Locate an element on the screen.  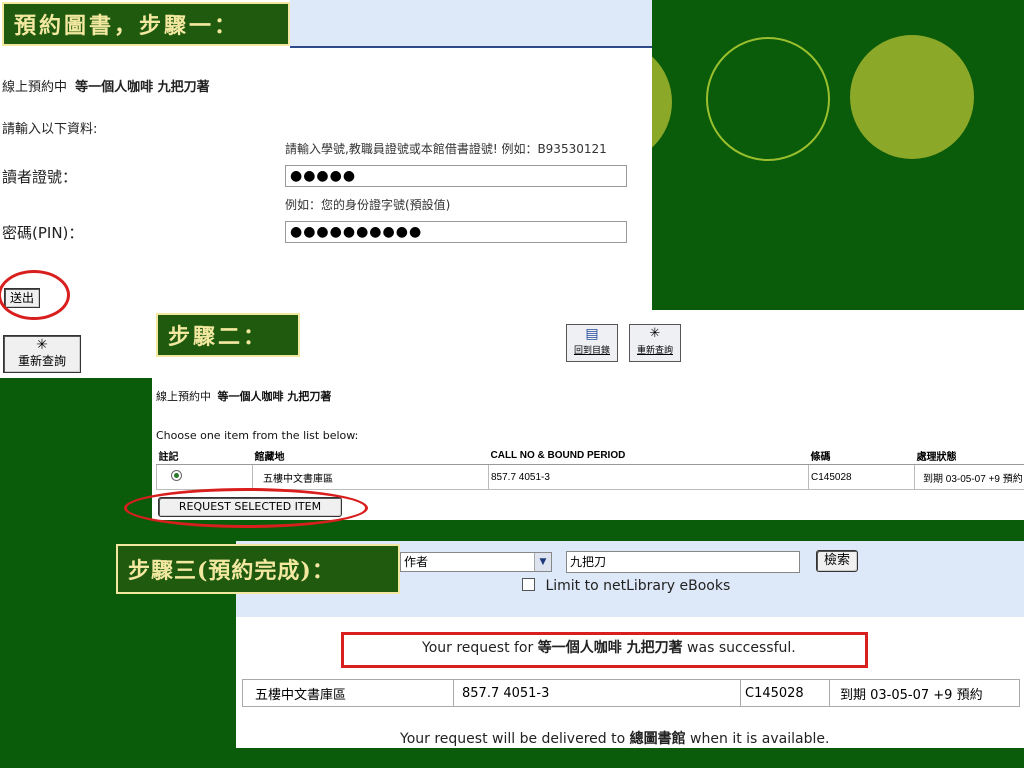
delivery-location: 總圖書館 is located at coordinates (657, 739).